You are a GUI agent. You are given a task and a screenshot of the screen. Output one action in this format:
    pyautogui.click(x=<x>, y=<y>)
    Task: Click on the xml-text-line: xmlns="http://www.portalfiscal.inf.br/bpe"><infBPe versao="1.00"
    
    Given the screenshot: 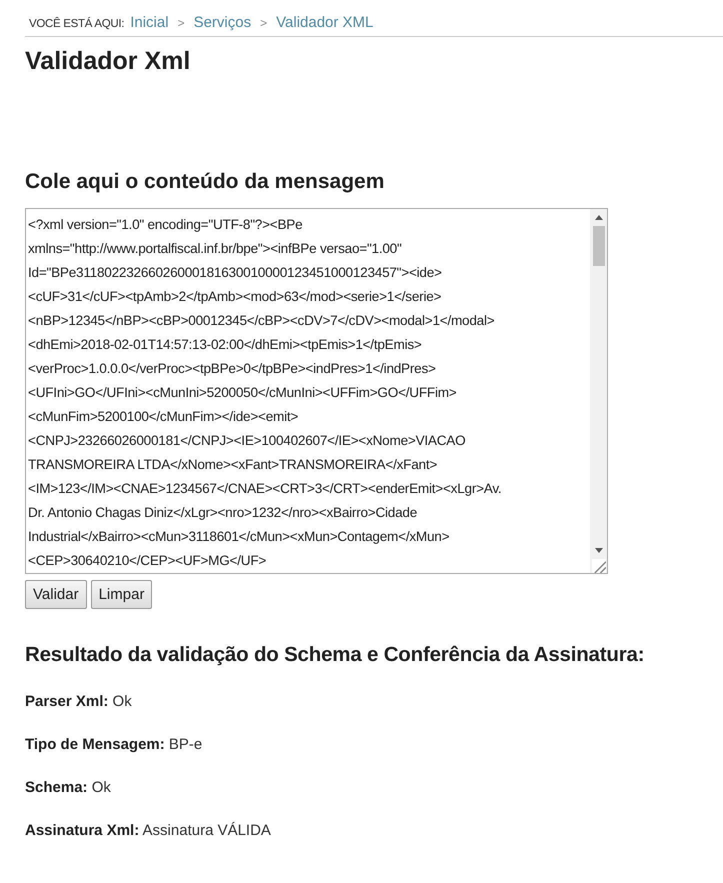 What is the action you would take?
    pyautogui.click(x=215, y=249)
    